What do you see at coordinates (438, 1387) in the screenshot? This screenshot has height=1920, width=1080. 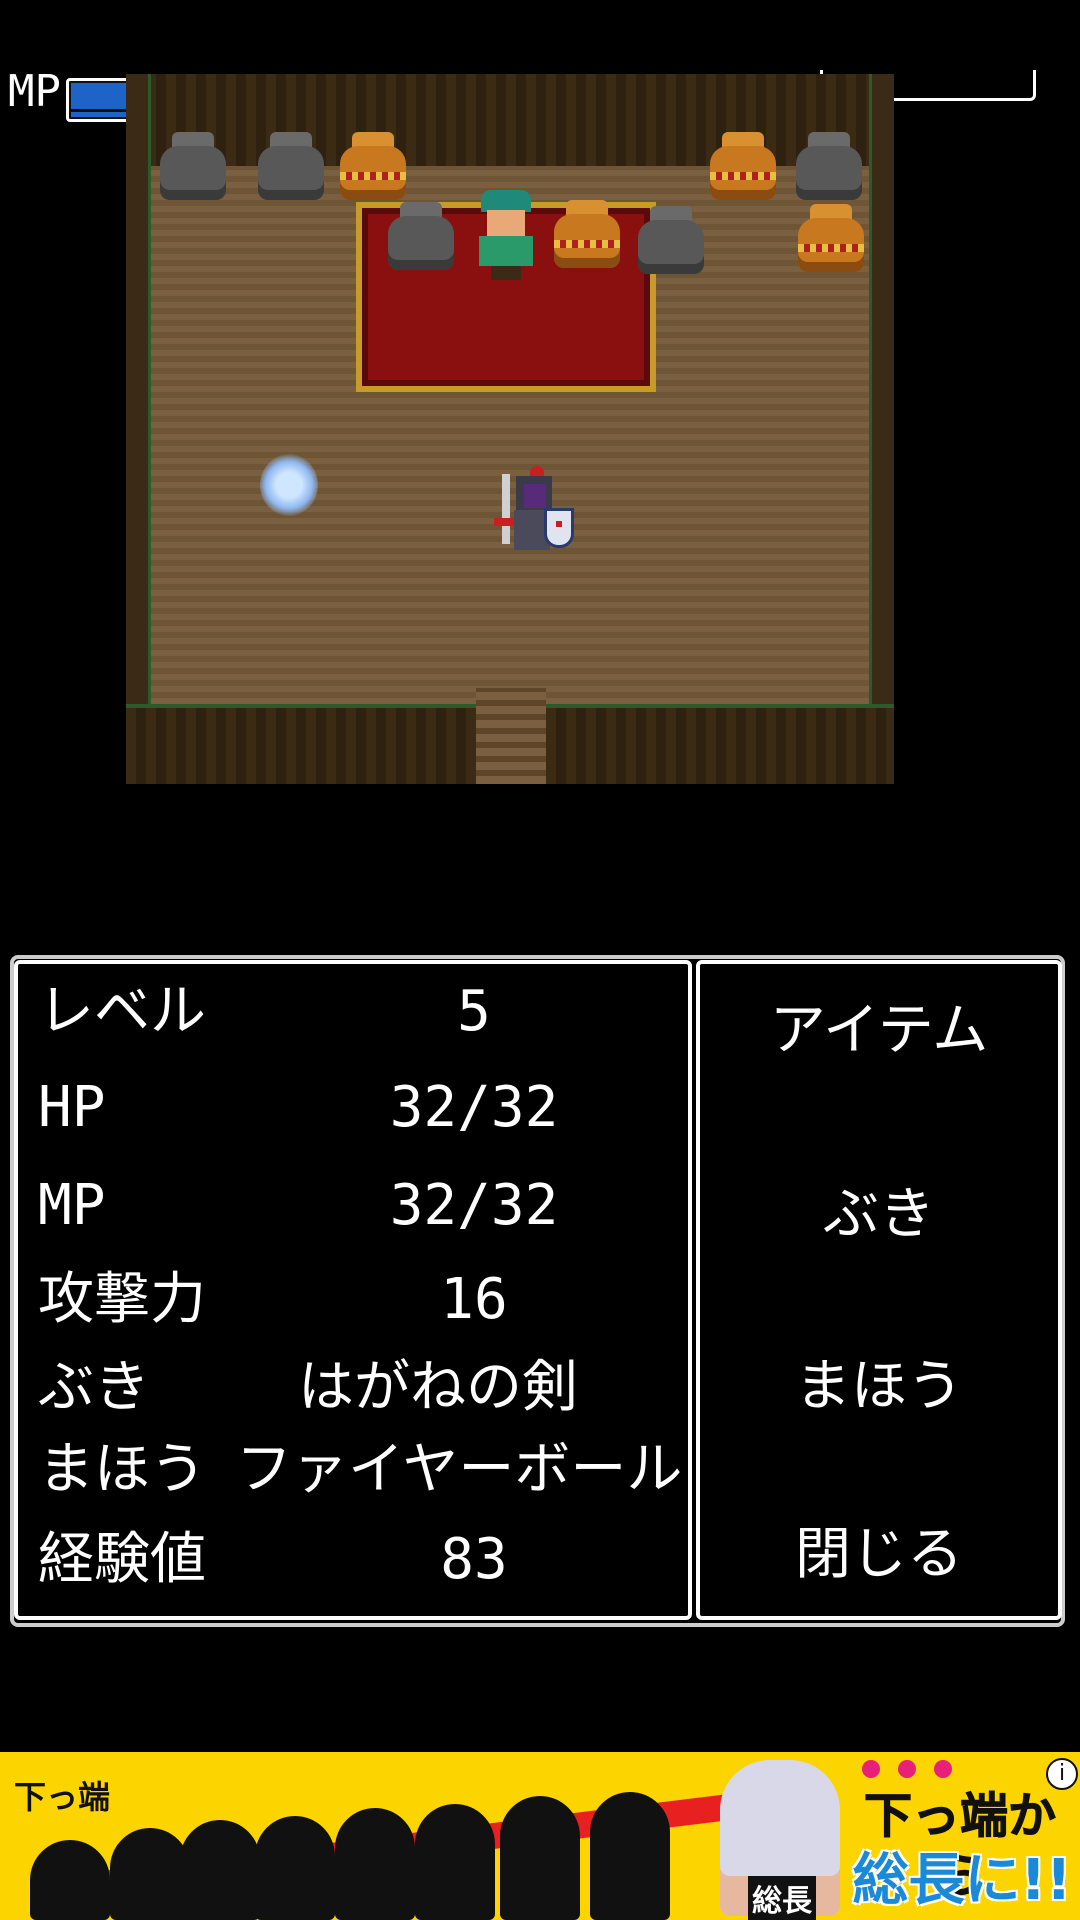 I see `stat-value: はがねの剣` at bounding box center [438, 1387].